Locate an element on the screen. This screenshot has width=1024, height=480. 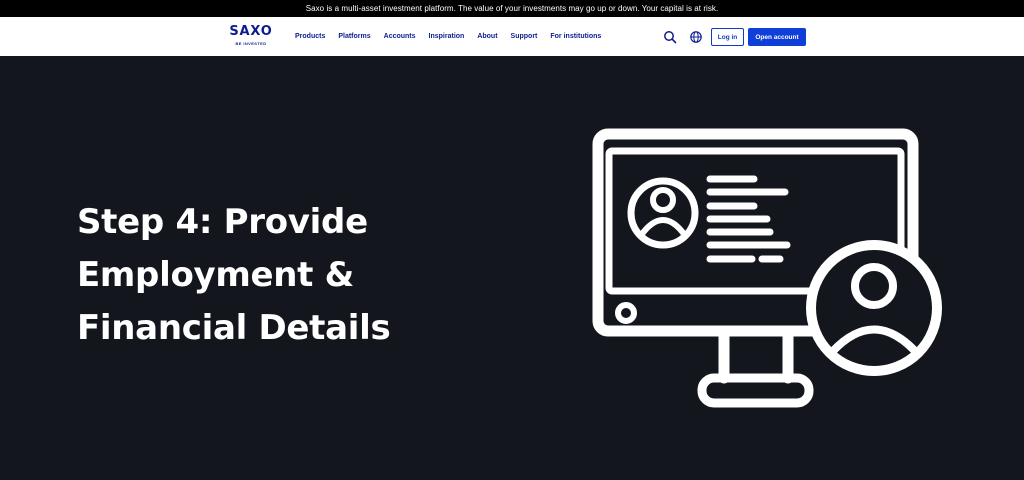
hero-title-line-3: Financial Details is located at coordinates (234, 328).